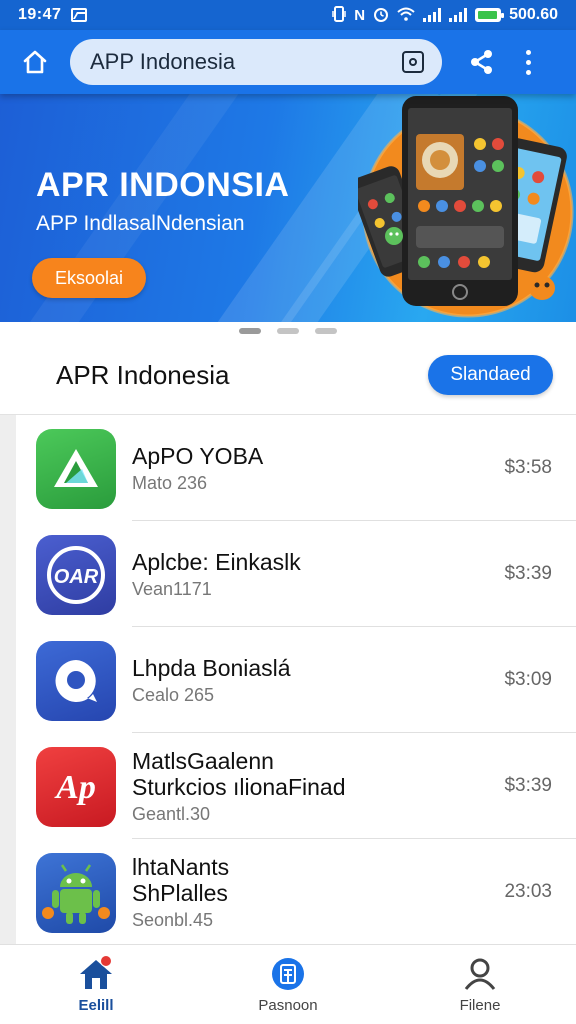  I want to click on app-bar: APP Indonesia, so click(288, 62).